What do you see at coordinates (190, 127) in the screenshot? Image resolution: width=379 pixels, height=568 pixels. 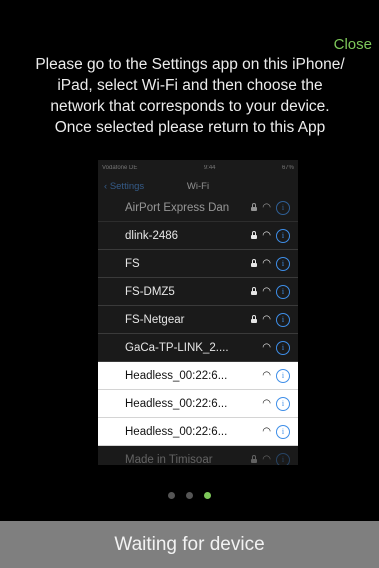 I see `instruction-line: Once selected please return to this App` at bounding box center [190, 127].